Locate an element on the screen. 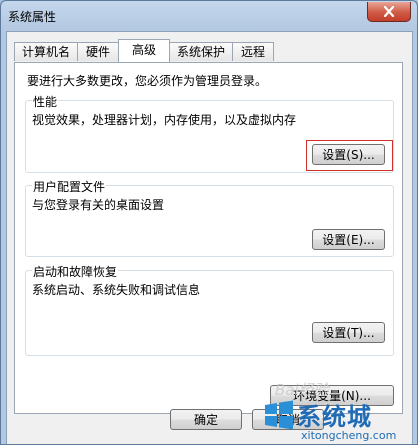  tab-computer-name: 计算机名 is located at coordinates (46, 51).